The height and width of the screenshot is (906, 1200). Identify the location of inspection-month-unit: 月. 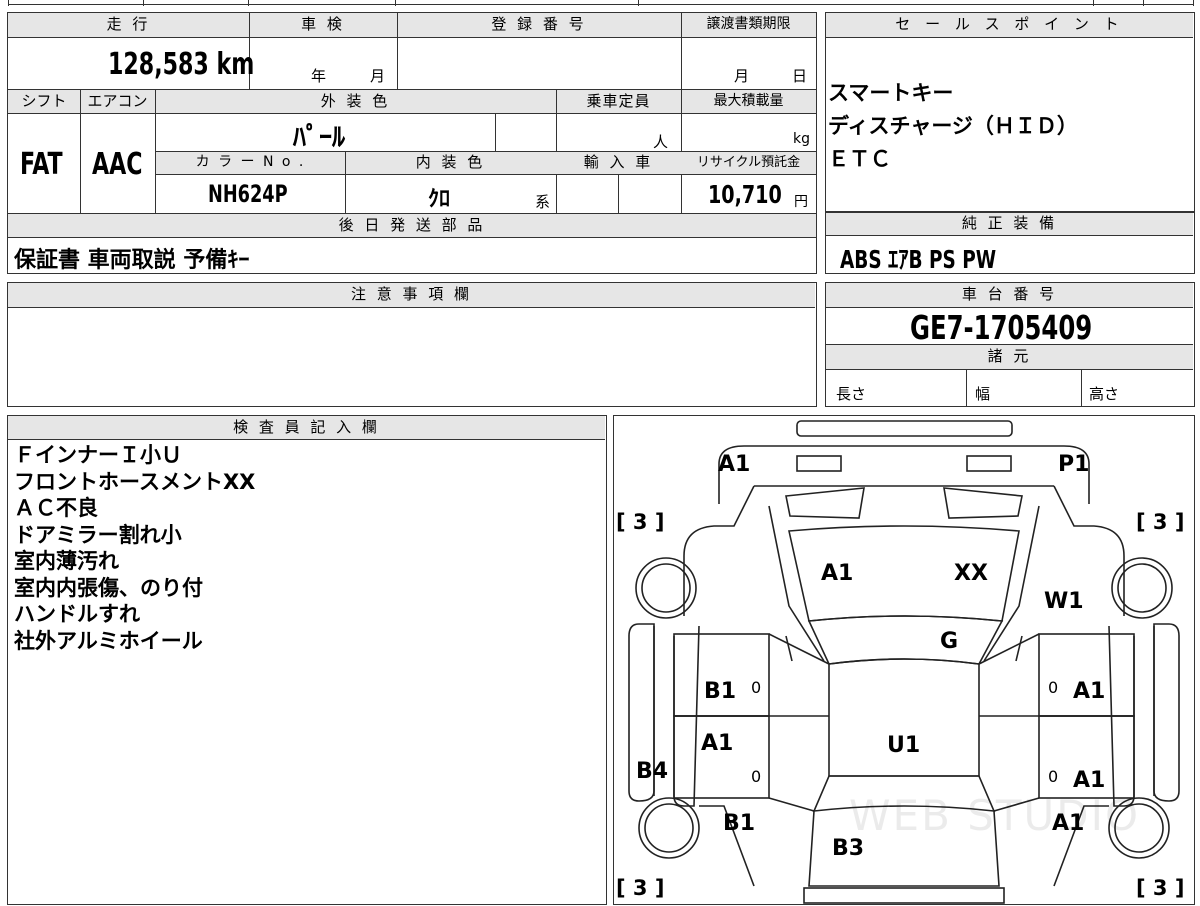
(378, 76).